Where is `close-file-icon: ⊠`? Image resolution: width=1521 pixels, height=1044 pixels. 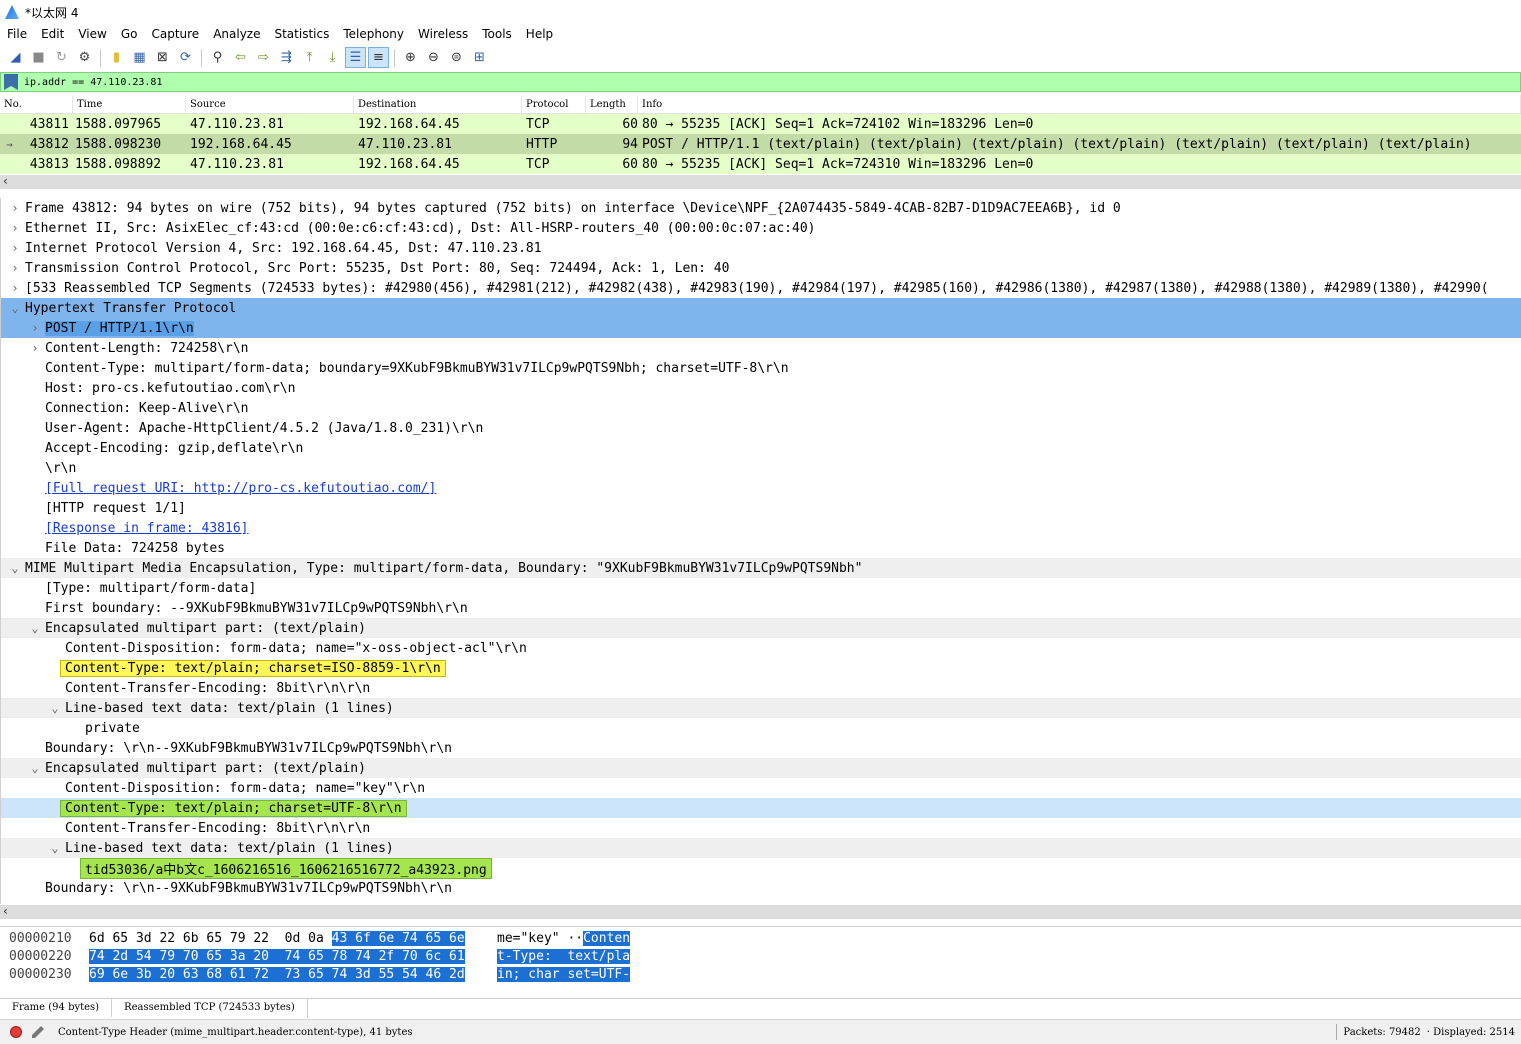 close-file-icon: ⊠ is located at coordinates (162, 57).